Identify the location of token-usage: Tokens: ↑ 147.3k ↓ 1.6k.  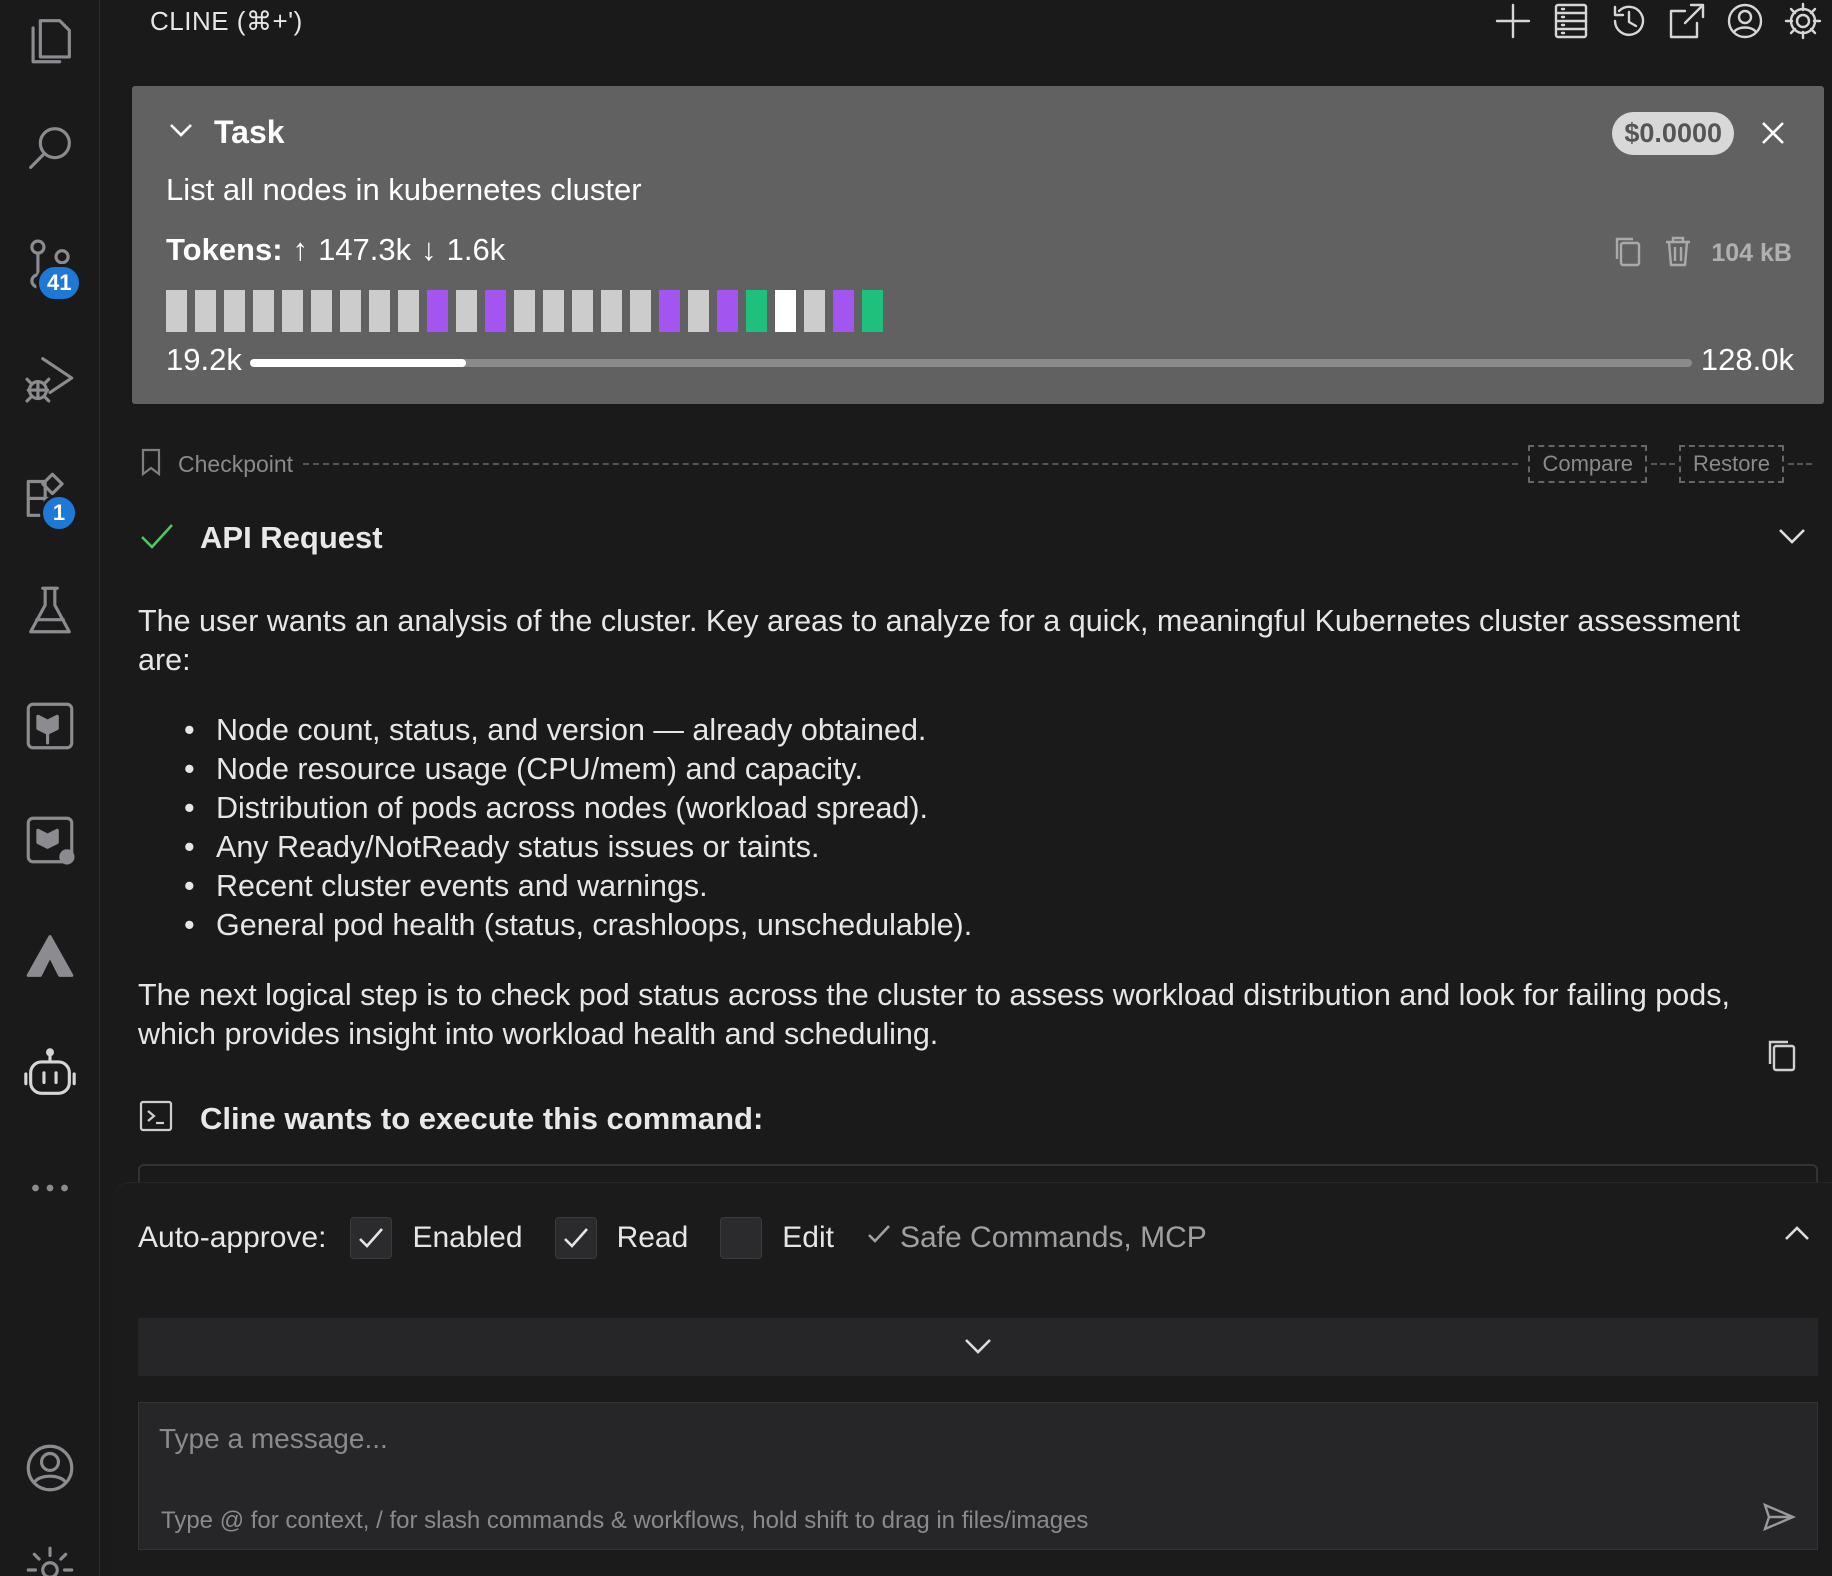
(335, 250).